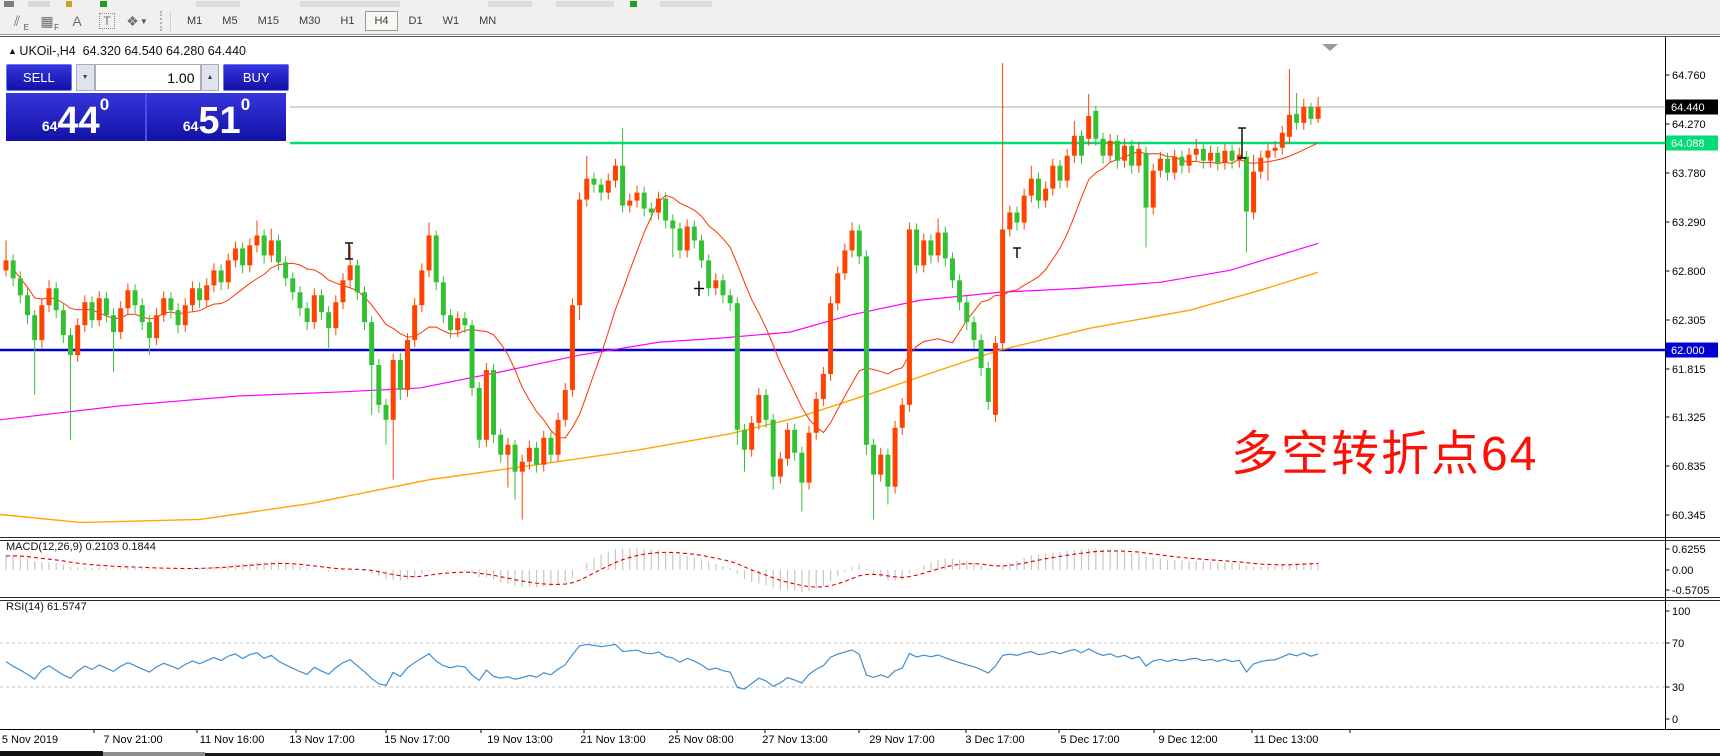  I want to click on svg-text: 13 Nov 17:00, so click(321, 740).